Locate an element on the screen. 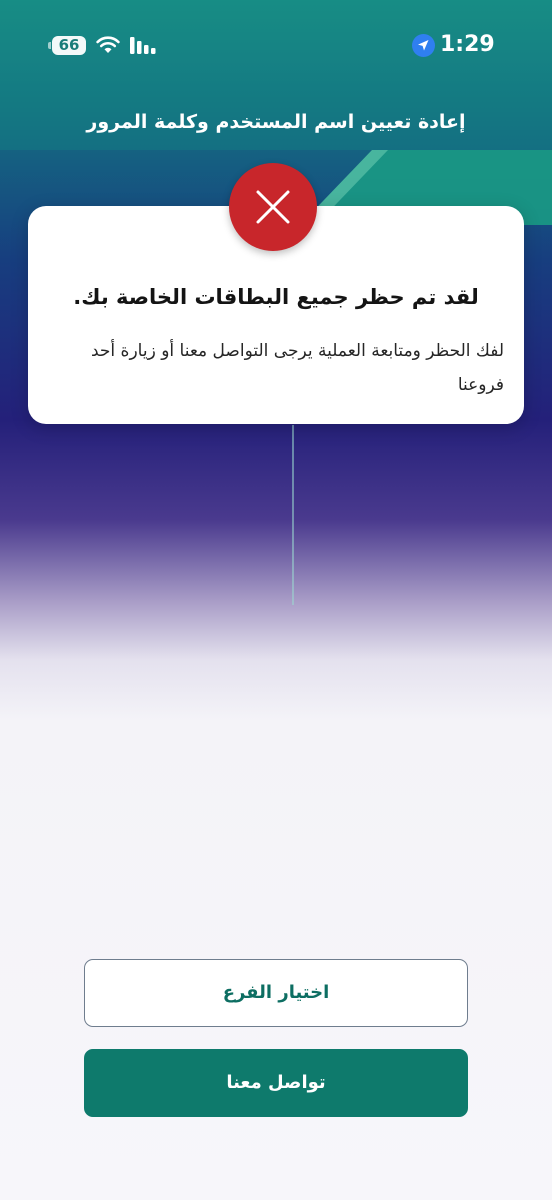 The image size is (552, 1200). battery-nub is located at coordinates (49, 45).